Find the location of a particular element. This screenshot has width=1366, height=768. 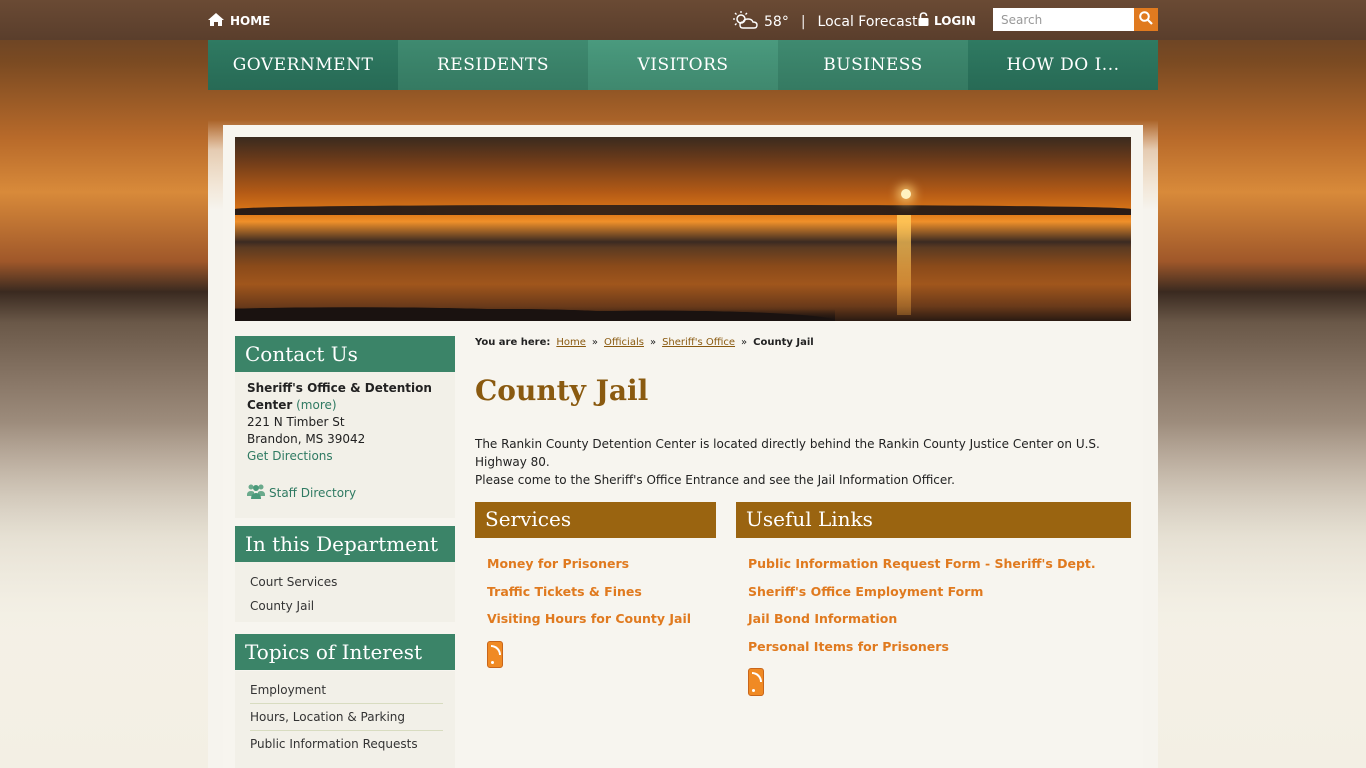

useful-link-jail-bond: Jail Bond Information is located at coordinates (938, 625).